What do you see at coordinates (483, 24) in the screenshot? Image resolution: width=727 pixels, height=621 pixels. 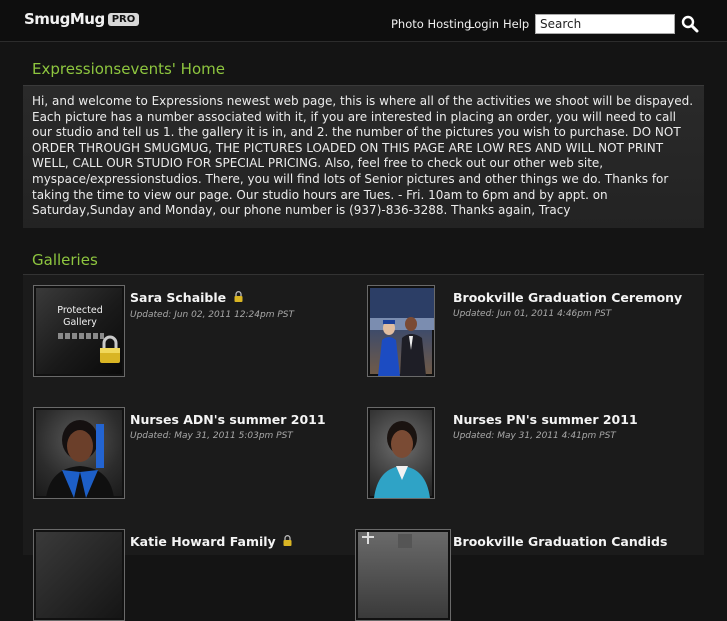 I see `nav-login-link: Login` at bounding box center [483, 24].